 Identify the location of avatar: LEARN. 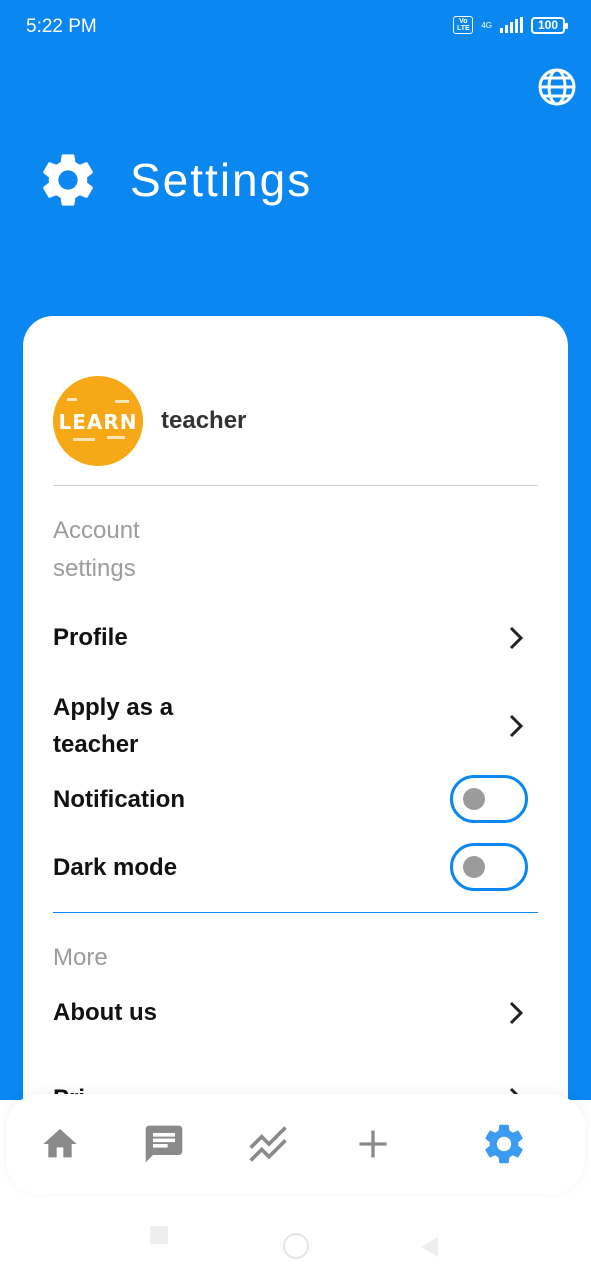
(98, 421).